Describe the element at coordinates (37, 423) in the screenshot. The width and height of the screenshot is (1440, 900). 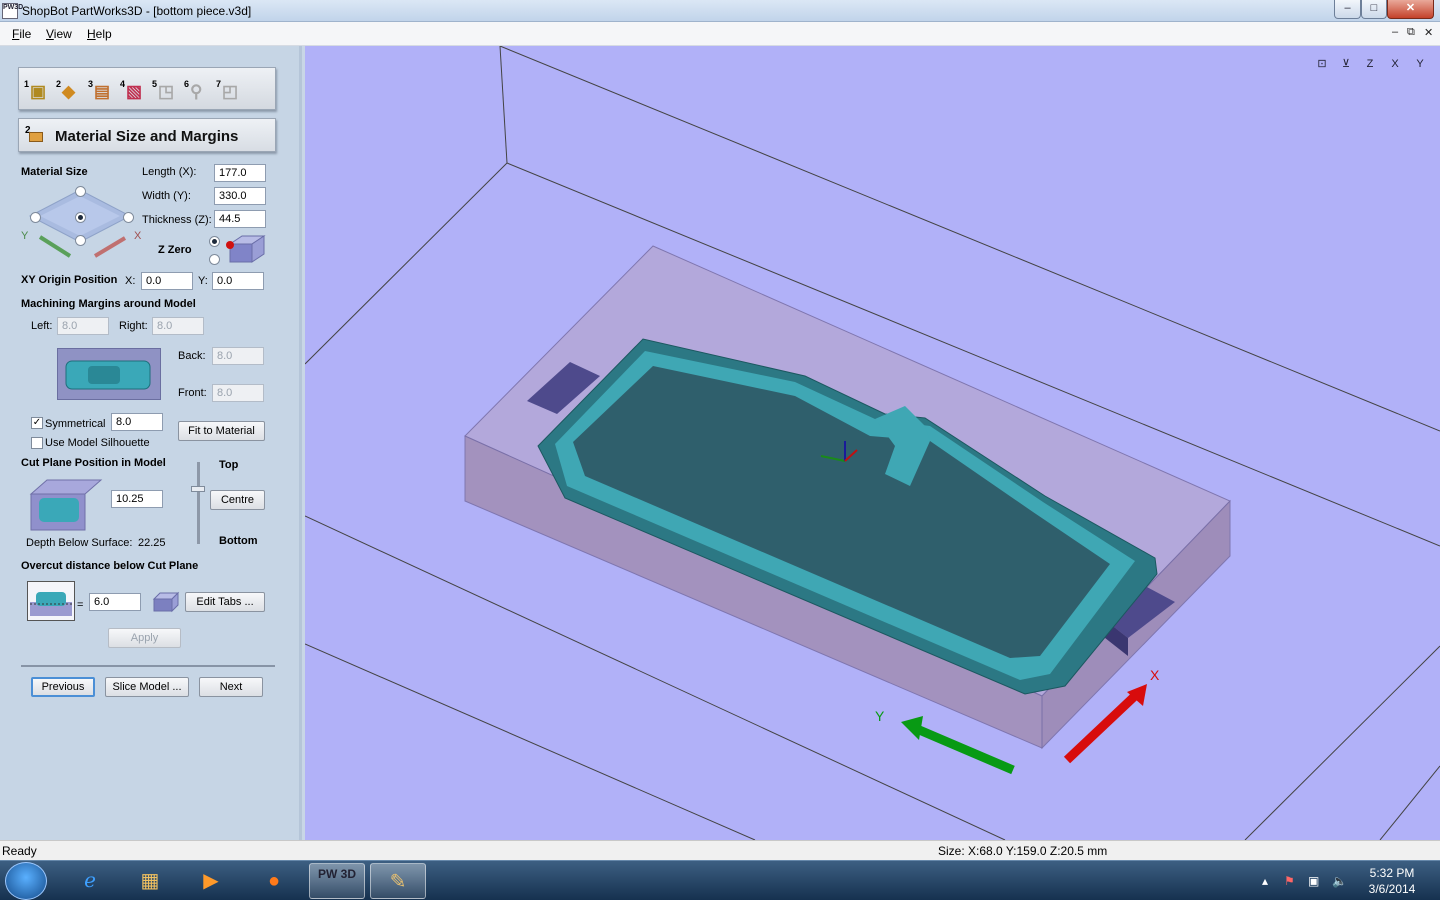
I see `symmetrical-checkbox: ✓` at that location.